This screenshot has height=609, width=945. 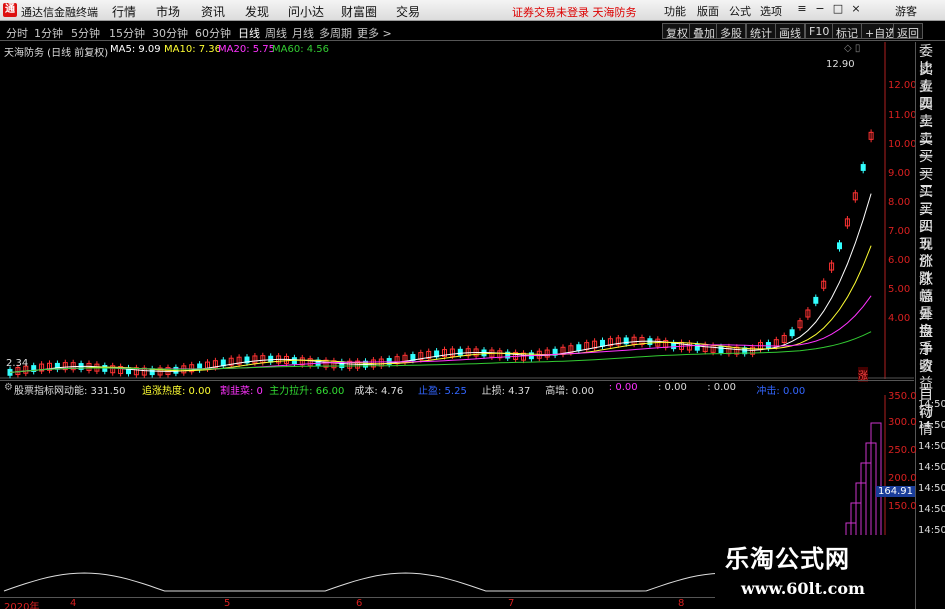 What do you see at coordinates (276, 33) in the screenshot?
I see `period-weekly: 周线` at bounding box center [276, 33].